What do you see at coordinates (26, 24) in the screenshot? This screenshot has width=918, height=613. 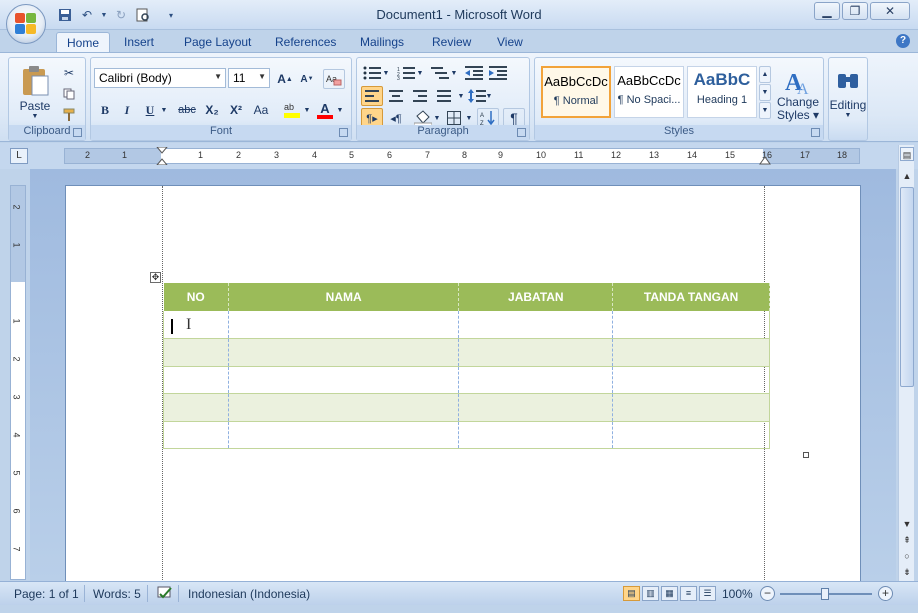 I see `office-button` at bounding box center [26, 24].